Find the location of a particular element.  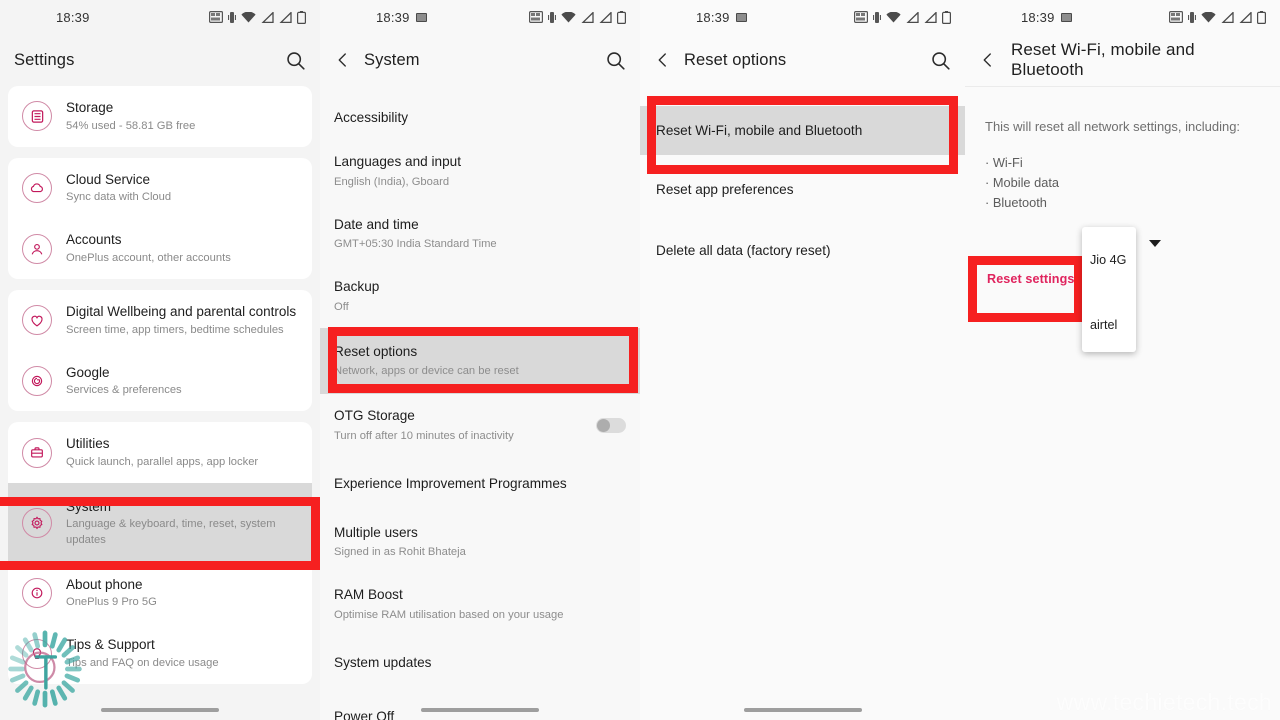

screenshot-notification-icon is located at coordinates (1066, 17).